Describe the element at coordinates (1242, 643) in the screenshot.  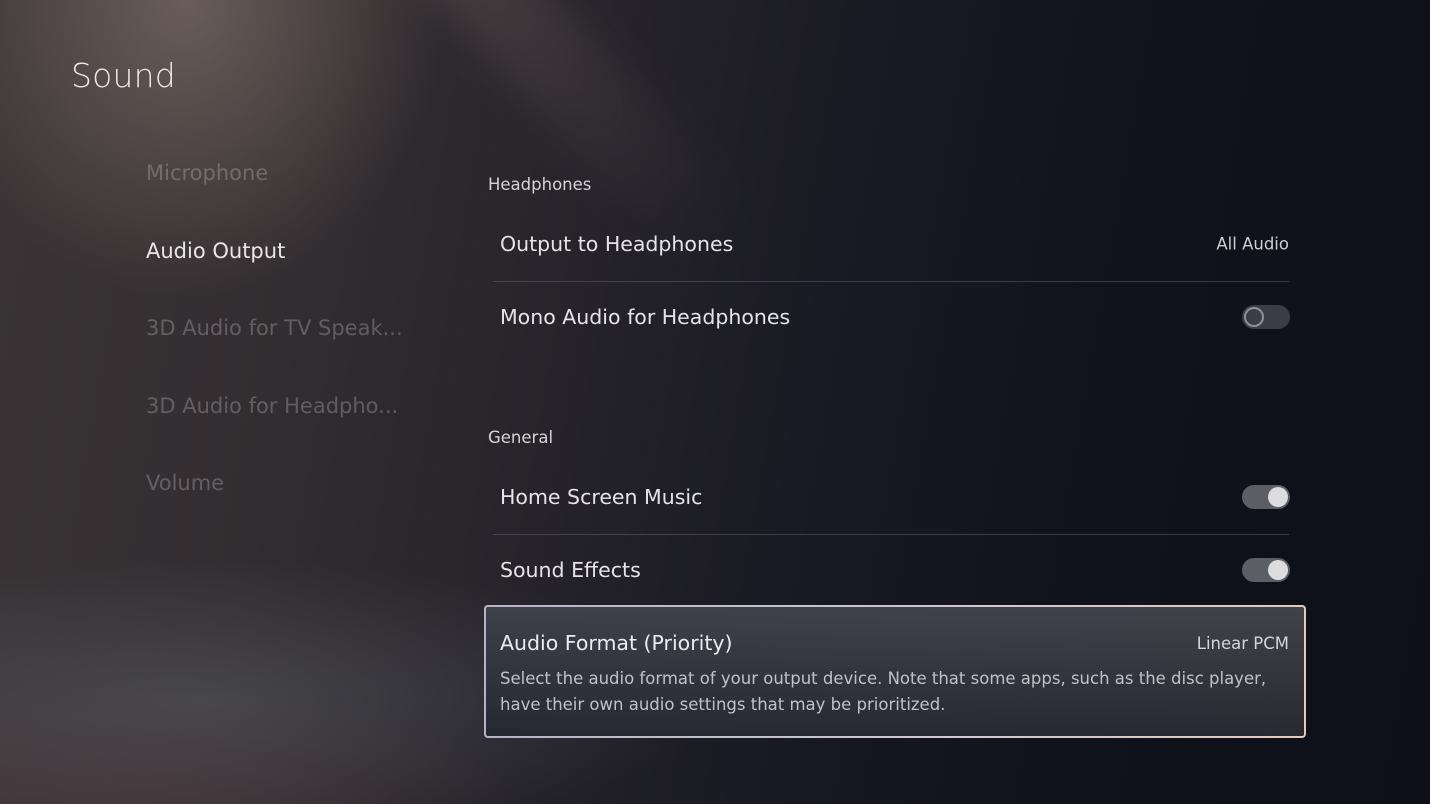
I see `setting-value: Linear PCM` at that location.